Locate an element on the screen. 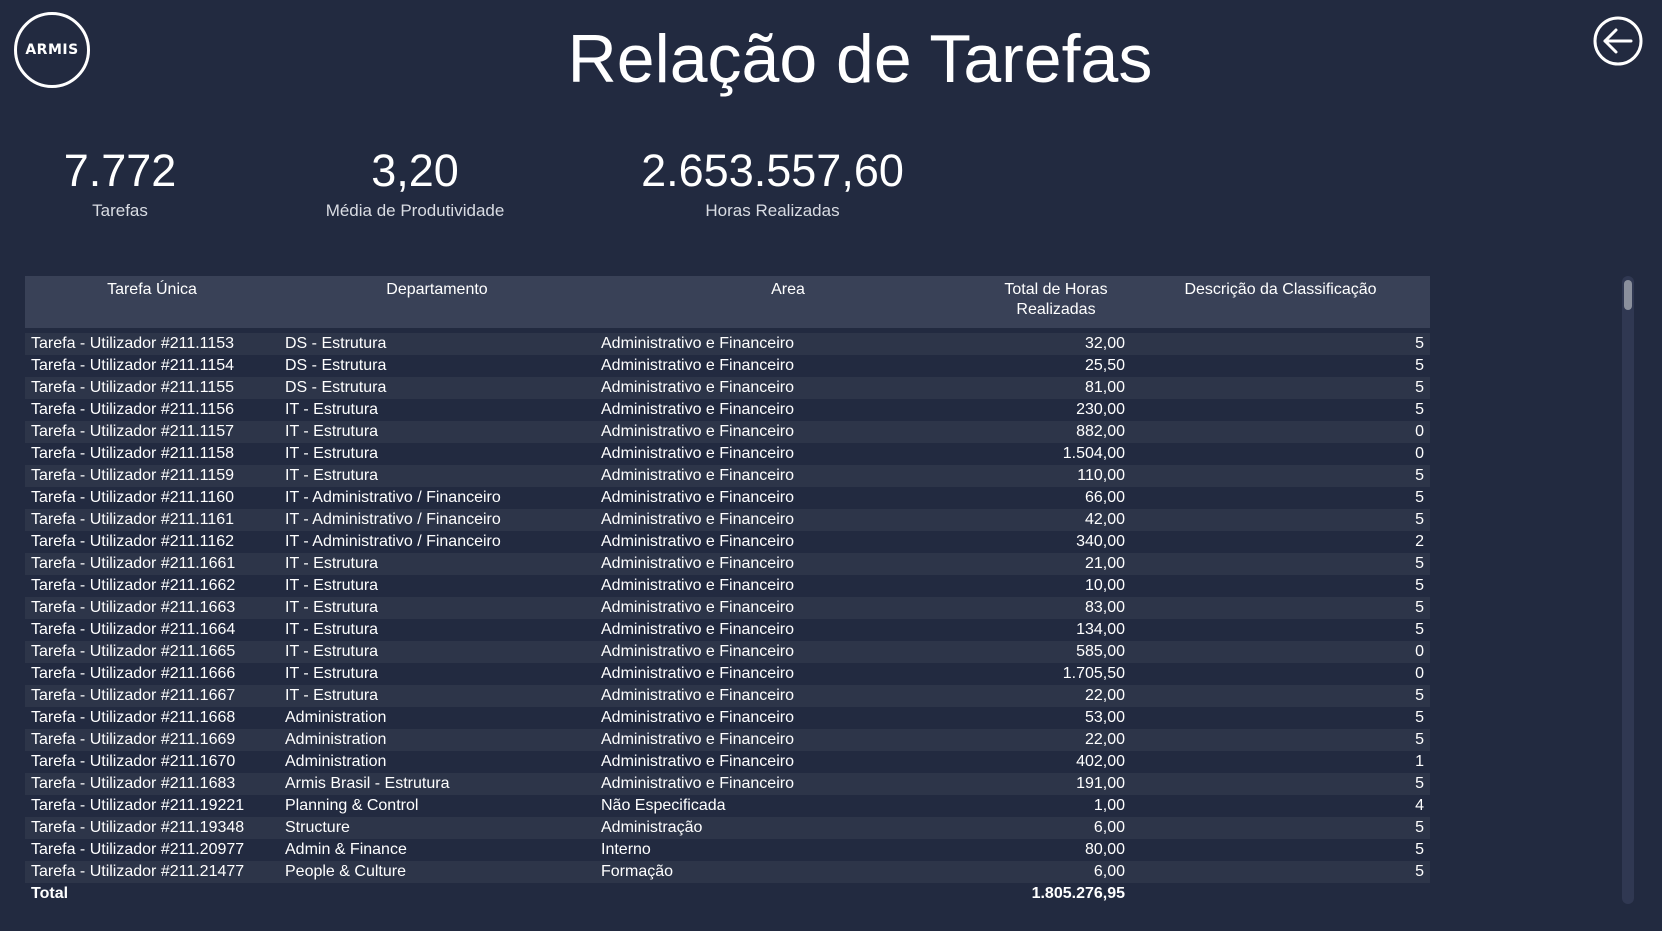  cell-horas: 10,00 is located at coordinates (1056, 586).